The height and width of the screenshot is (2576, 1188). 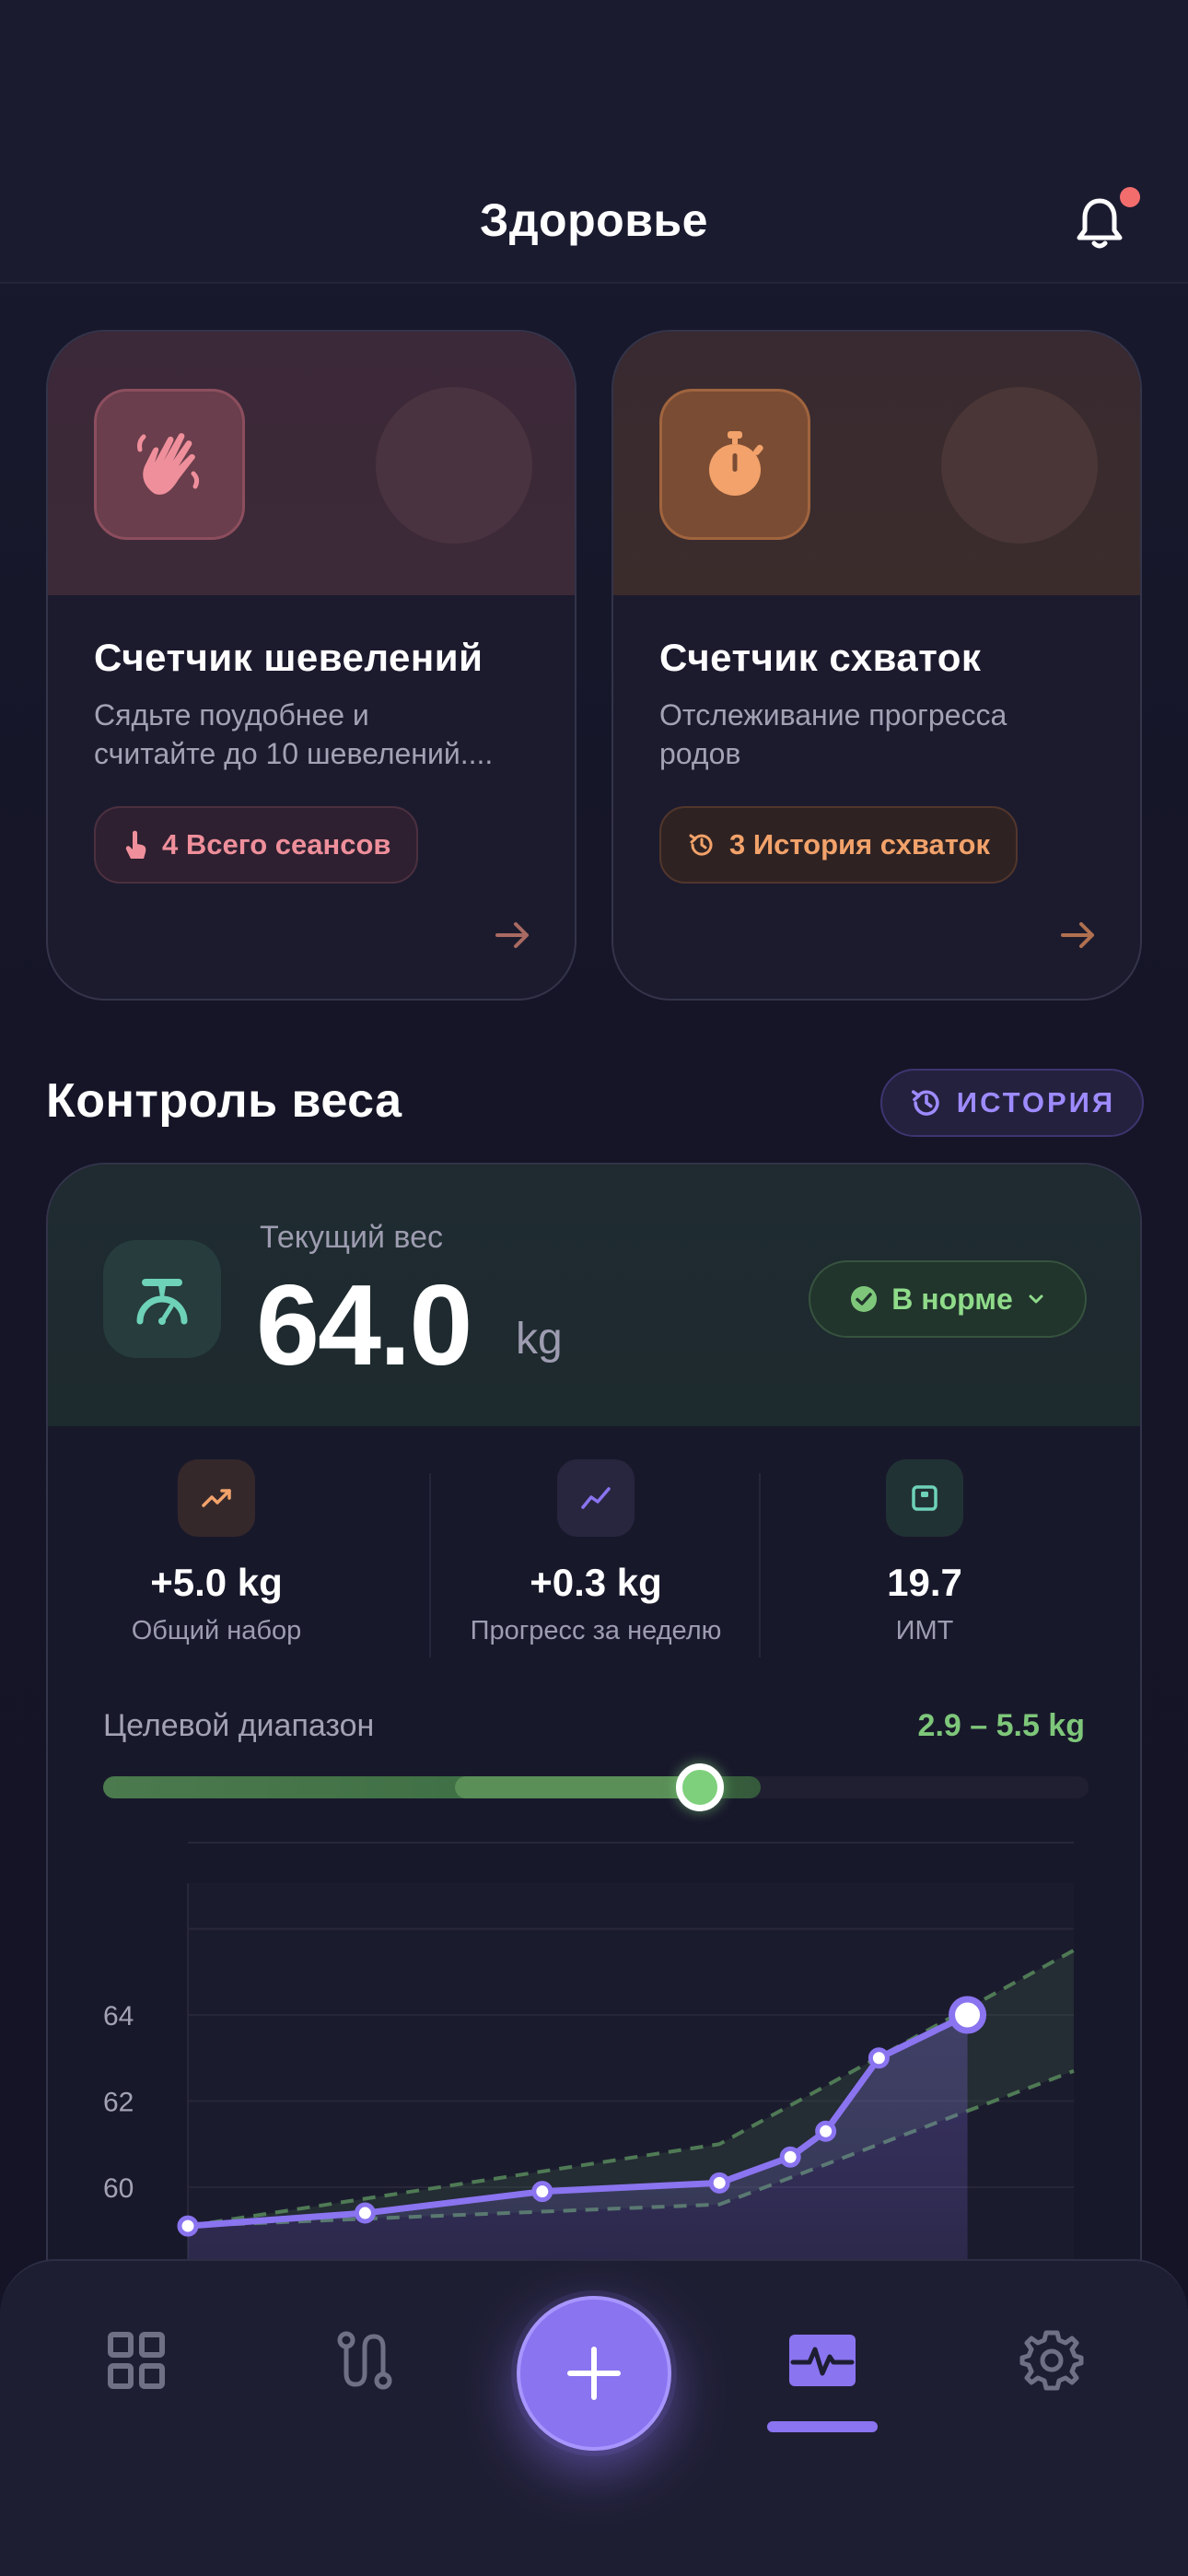 I want to click on target-range-label: Целевой диапазон, so click(x=239, y=1725).